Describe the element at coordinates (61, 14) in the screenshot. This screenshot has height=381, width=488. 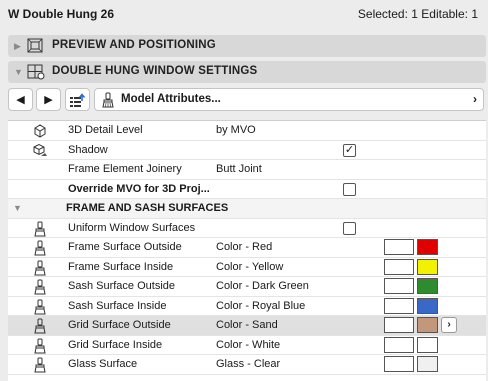
I see `element-title: W Double Hung 26` at that location.